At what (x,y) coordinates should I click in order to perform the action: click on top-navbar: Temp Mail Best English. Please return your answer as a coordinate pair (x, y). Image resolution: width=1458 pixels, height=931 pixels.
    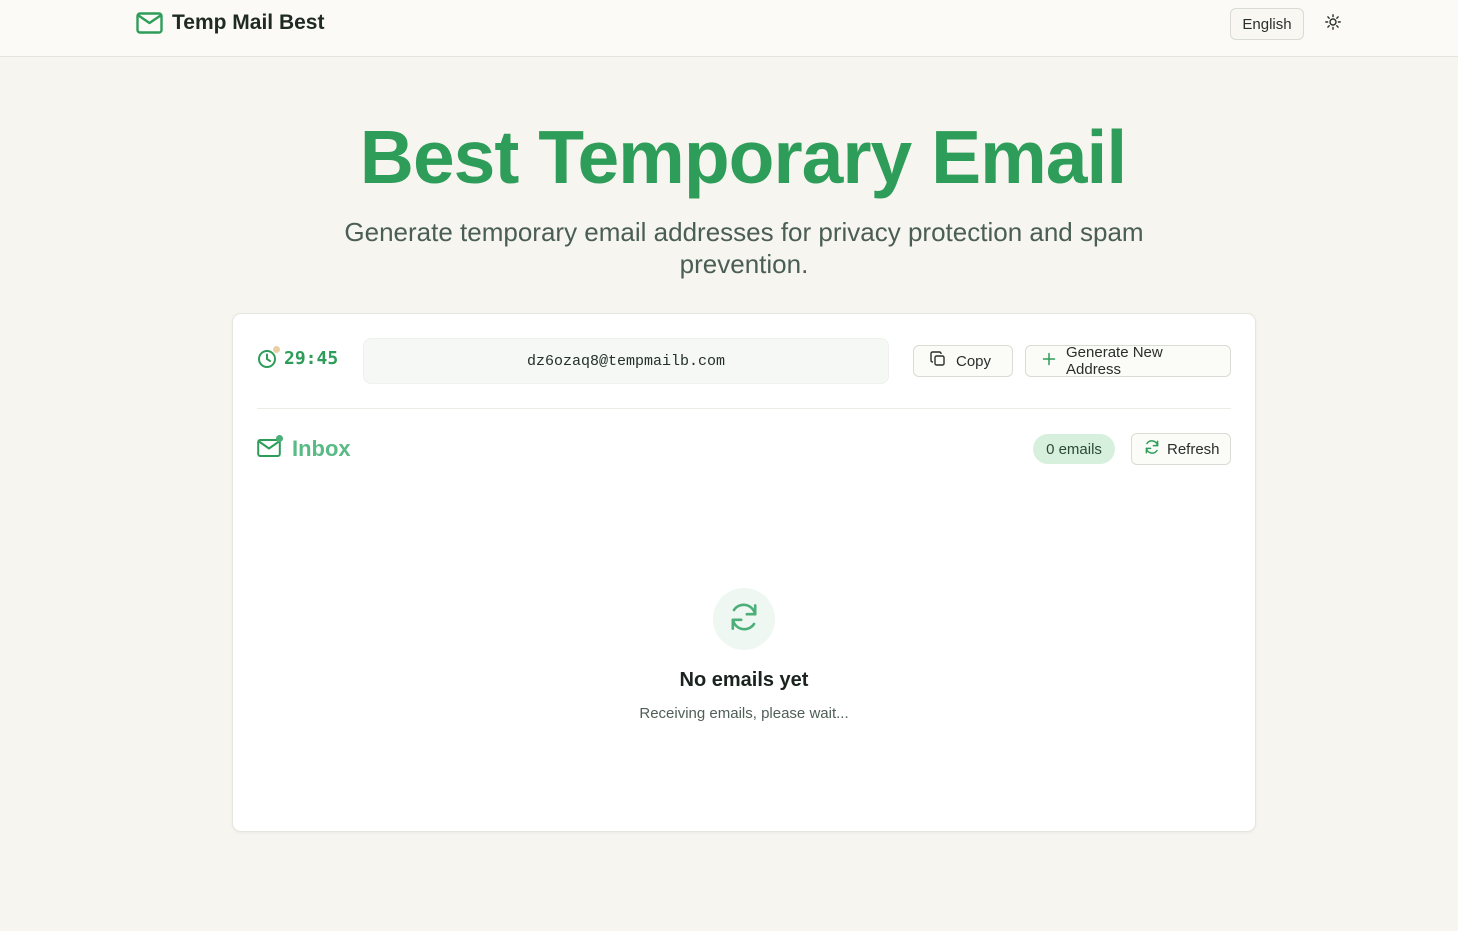
    Looking at the image, I should click on (729, 28).